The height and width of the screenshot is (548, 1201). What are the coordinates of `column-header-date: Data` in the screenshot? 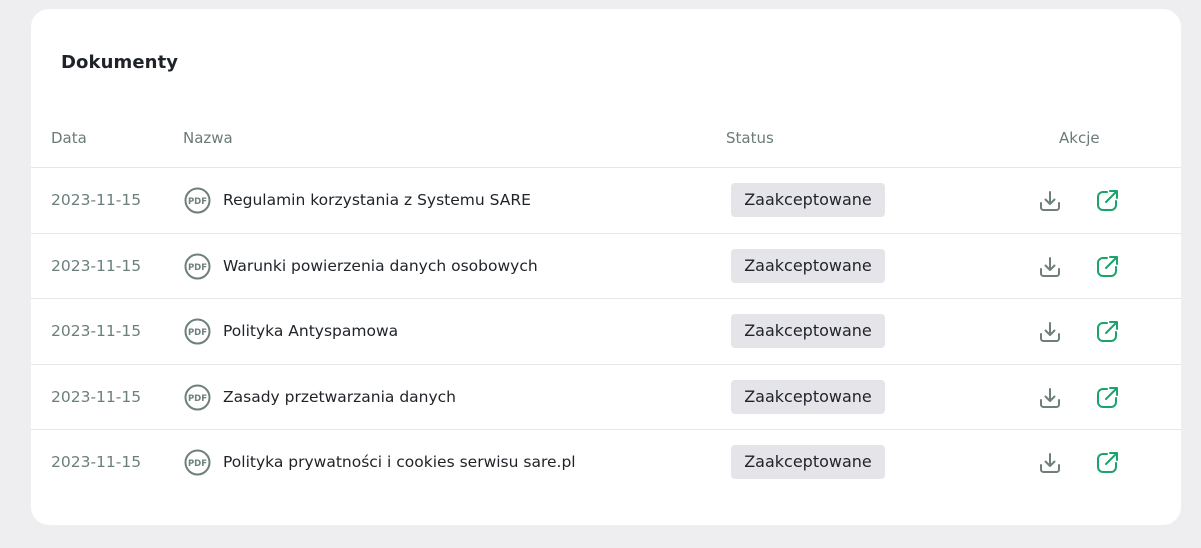 It's located at (69, 138).